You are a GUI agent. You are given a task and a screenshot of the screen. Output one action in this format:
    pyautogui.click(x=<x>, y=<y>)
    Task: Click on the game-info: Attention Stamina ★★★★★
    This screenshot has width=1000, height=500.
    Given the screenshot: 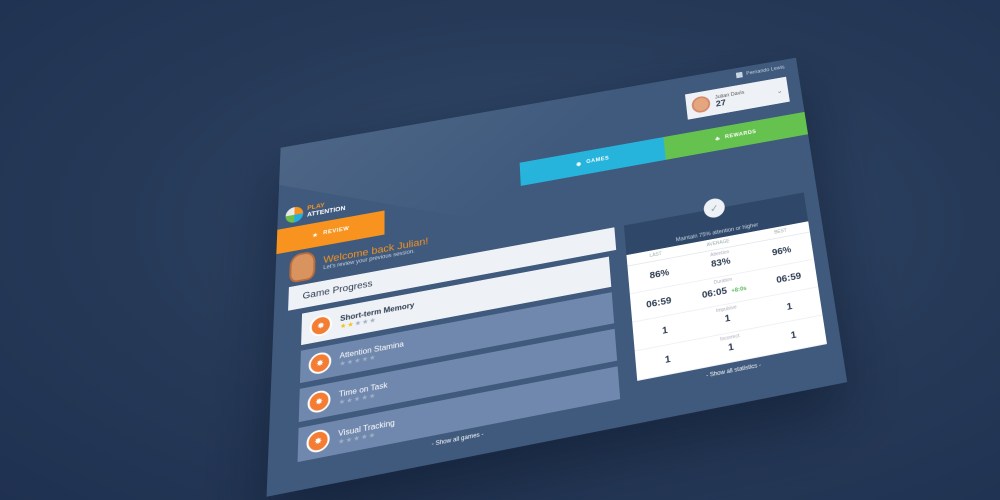 What is the action you would take?
    pyautogui.click(x=371, y=353)
    